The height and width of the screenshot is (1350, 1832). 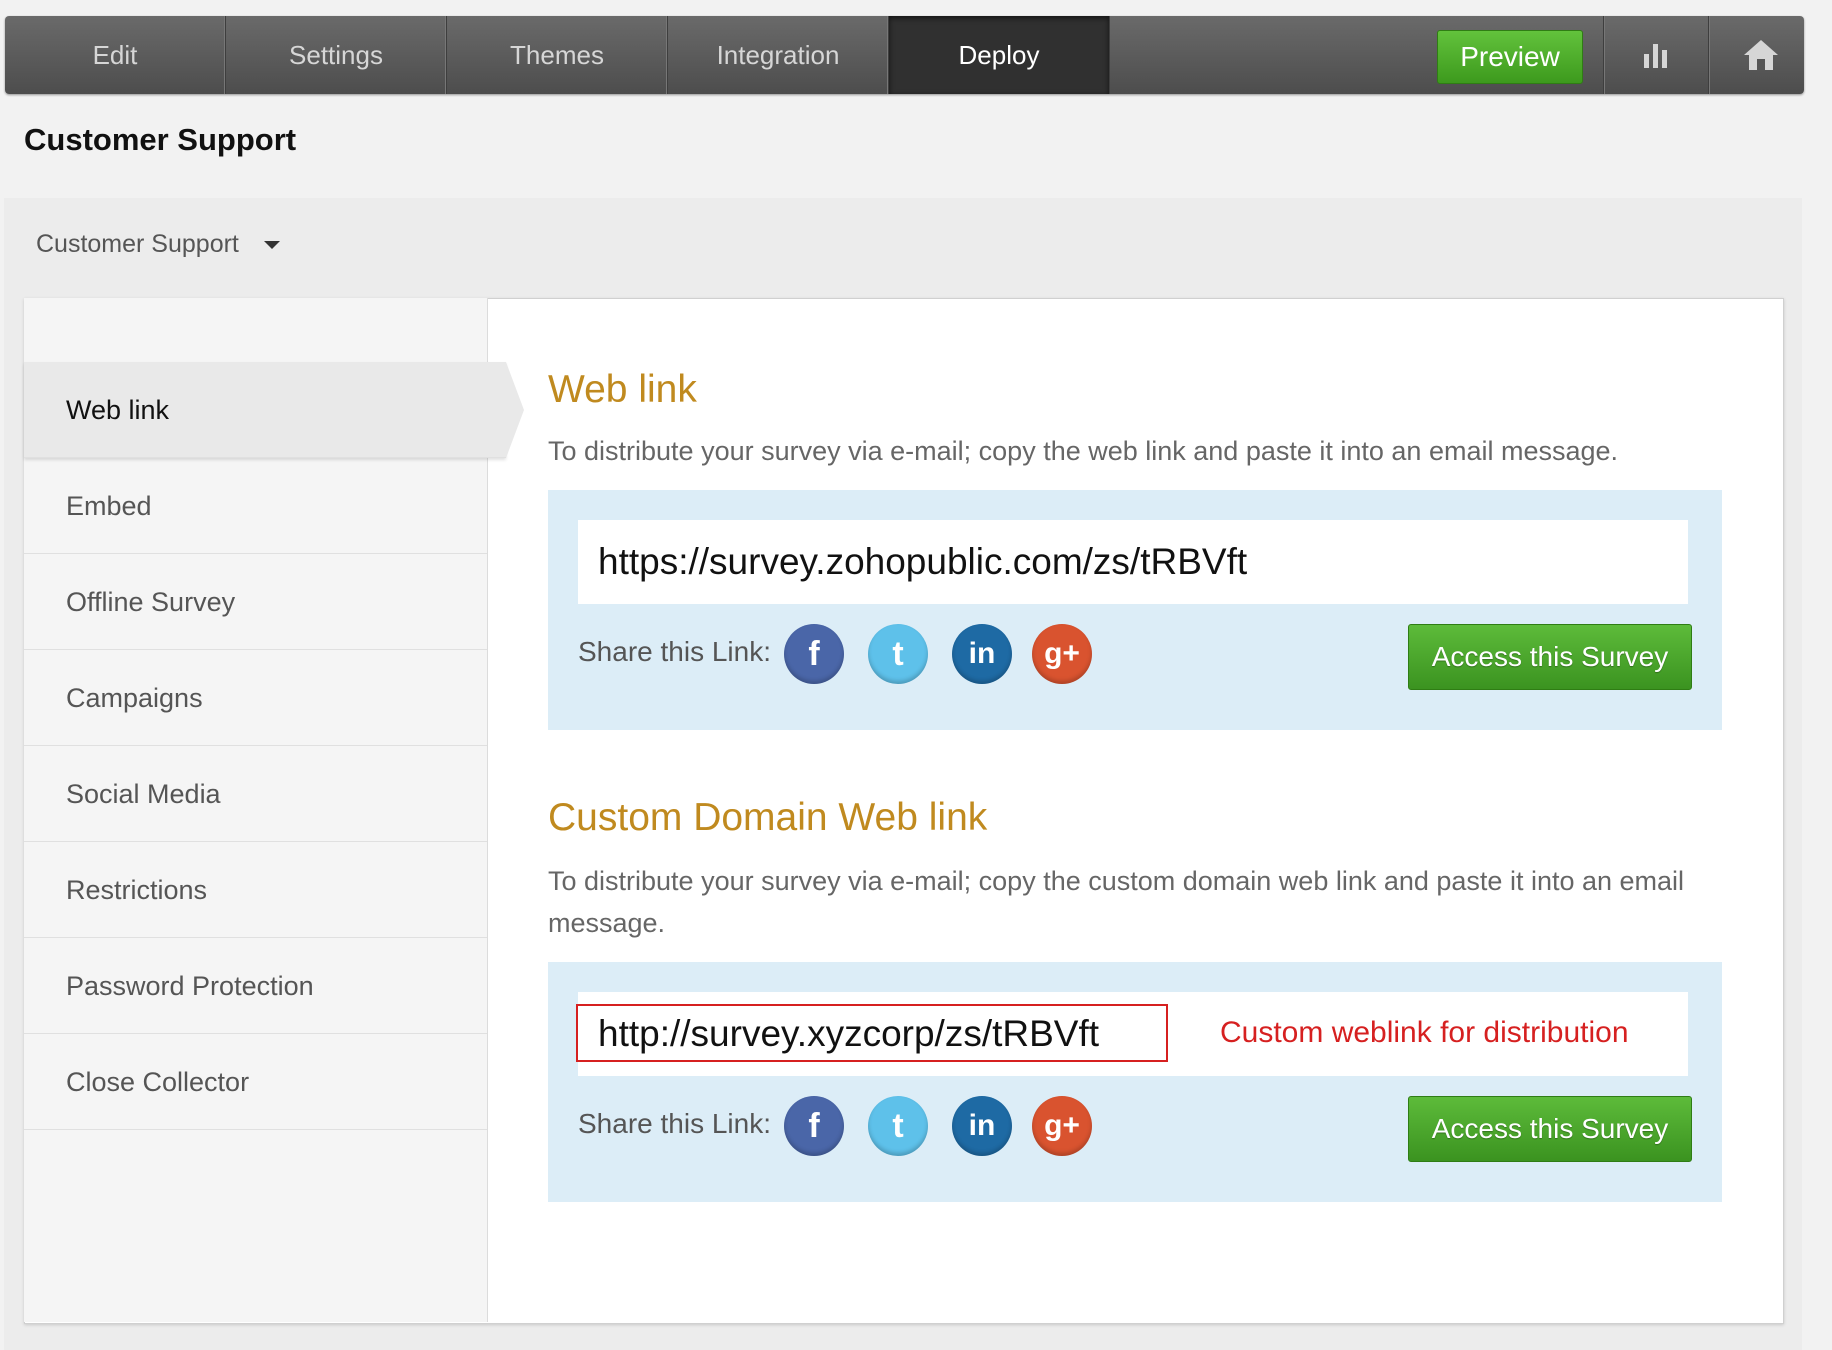 I want to click on sidebar-item-close-collector: Close Collector, so click(x=255, y=1082).